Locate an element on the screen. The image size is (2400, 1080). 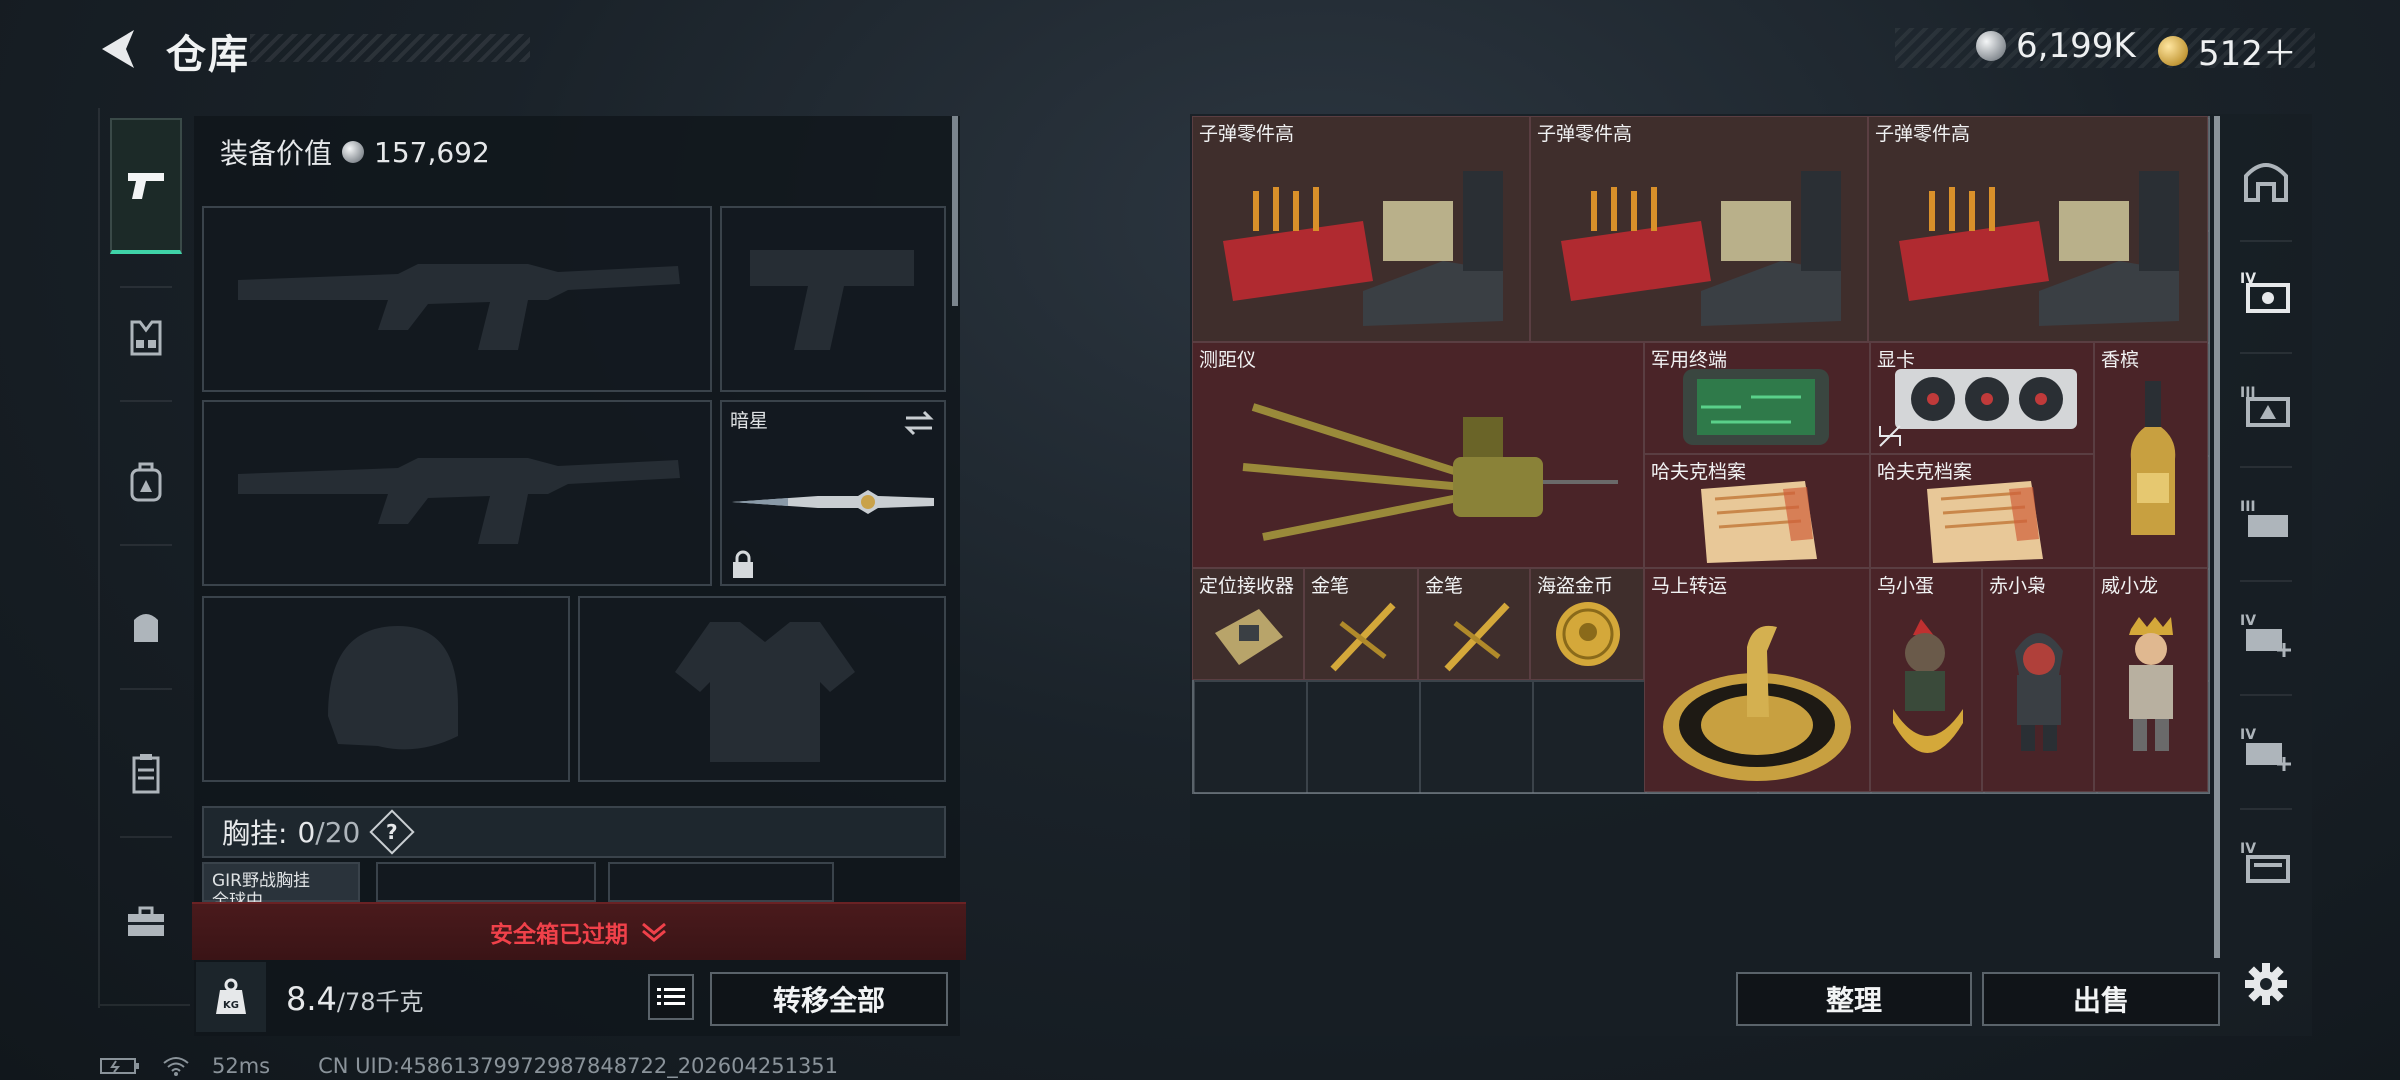
vest-icon is located at coordinates (146, 338).